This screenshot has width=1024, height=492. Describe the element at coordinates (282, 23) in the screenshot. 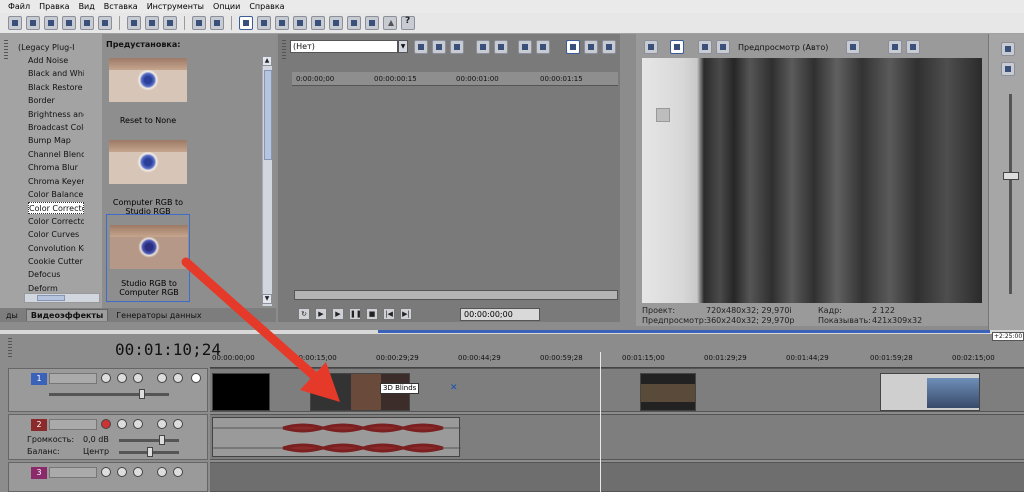

I see `selection-tool-icon` at that location.